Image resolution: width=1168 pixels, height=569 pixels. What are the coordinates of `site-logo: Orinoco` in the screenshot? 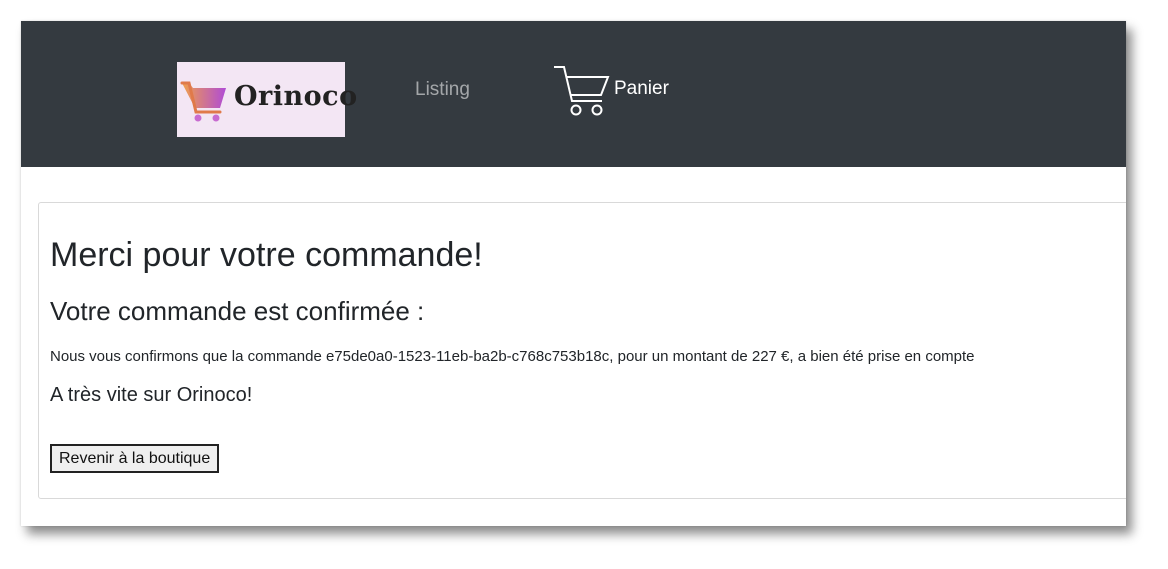 It's located at (267, 99).